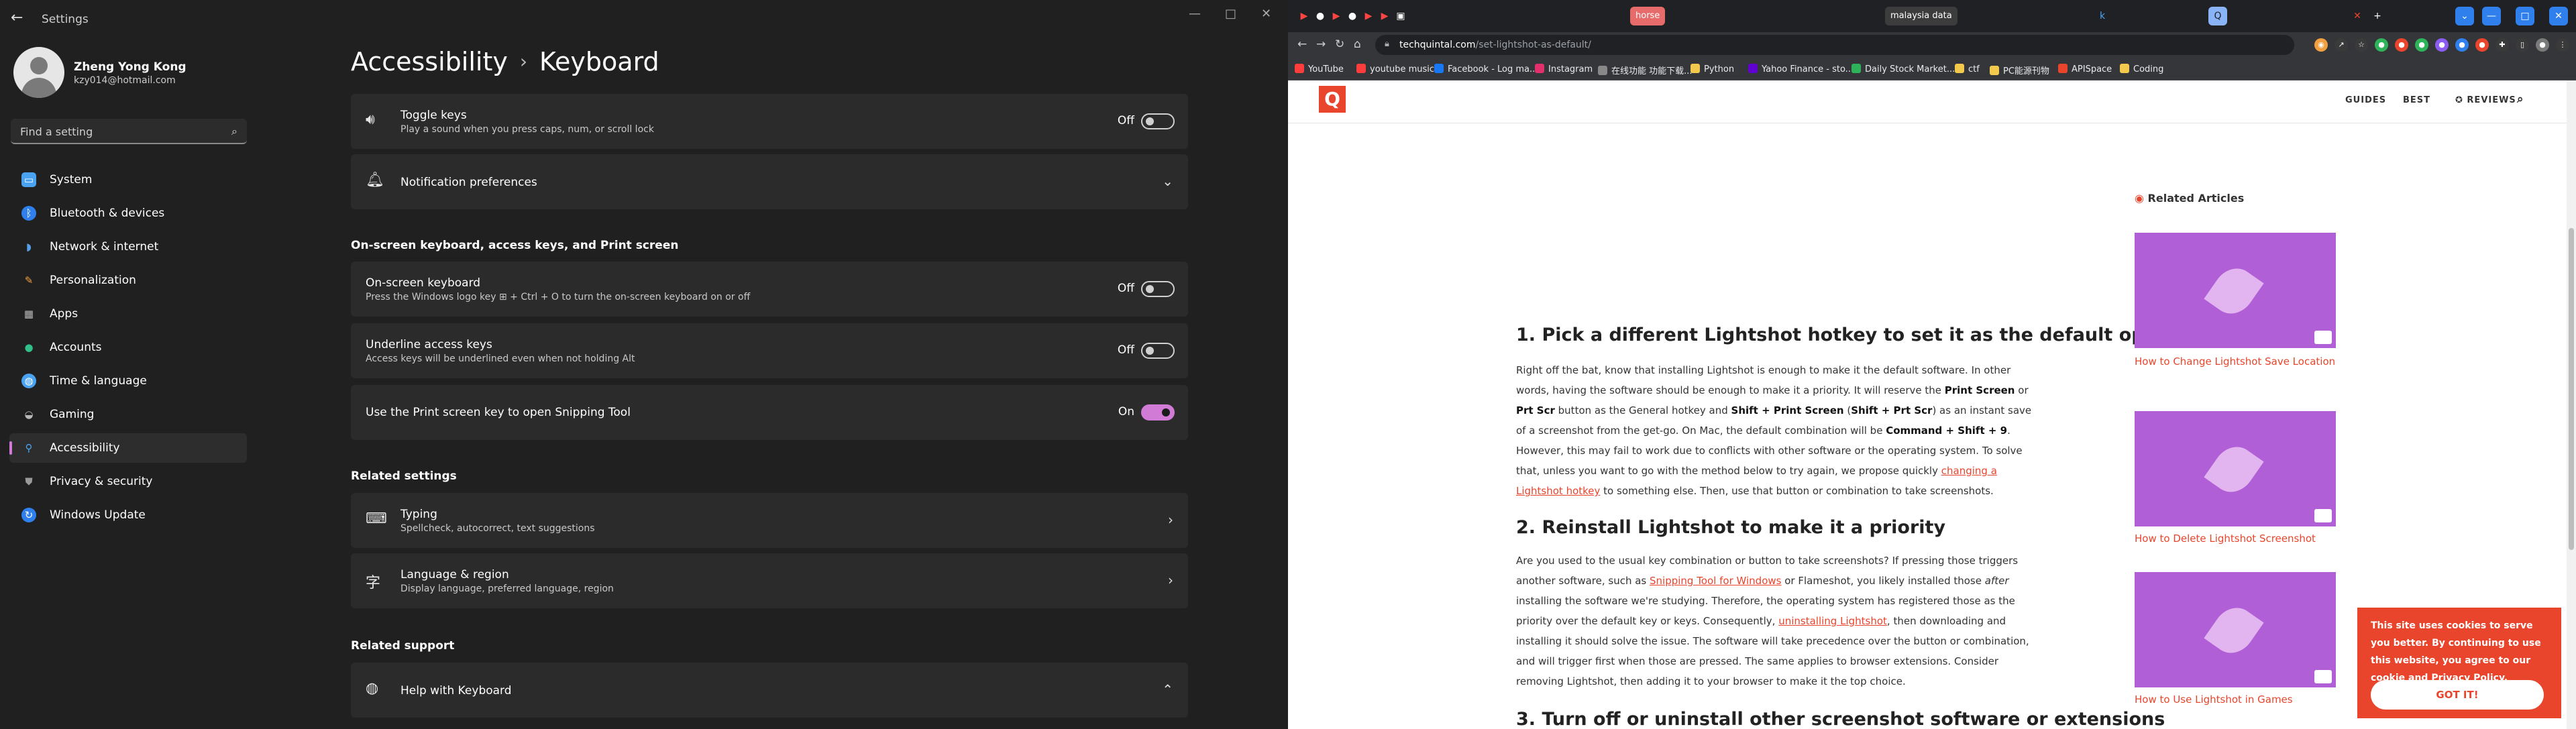  I want to click on sidebar-item-accessibility: ⚲ Accessibility, so click(128, 448).